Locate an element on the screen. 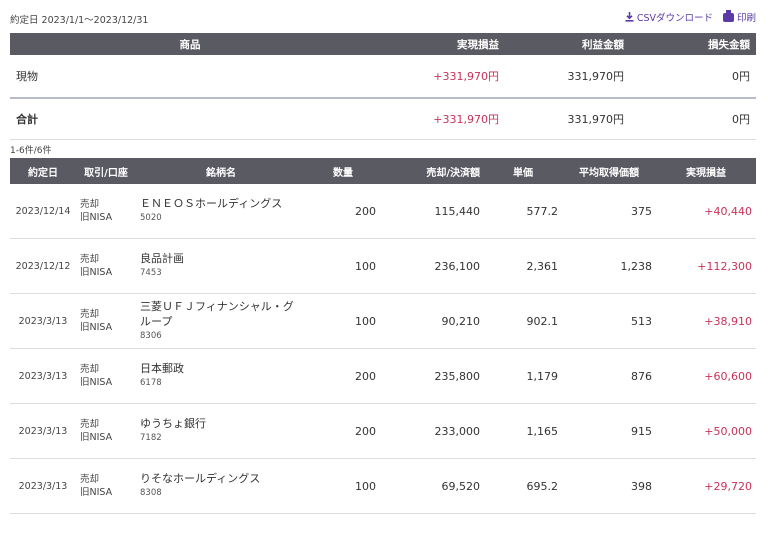 This screenshot has width=768, height=537. row-pl: +50,000 is located at coordinates (706, 431).